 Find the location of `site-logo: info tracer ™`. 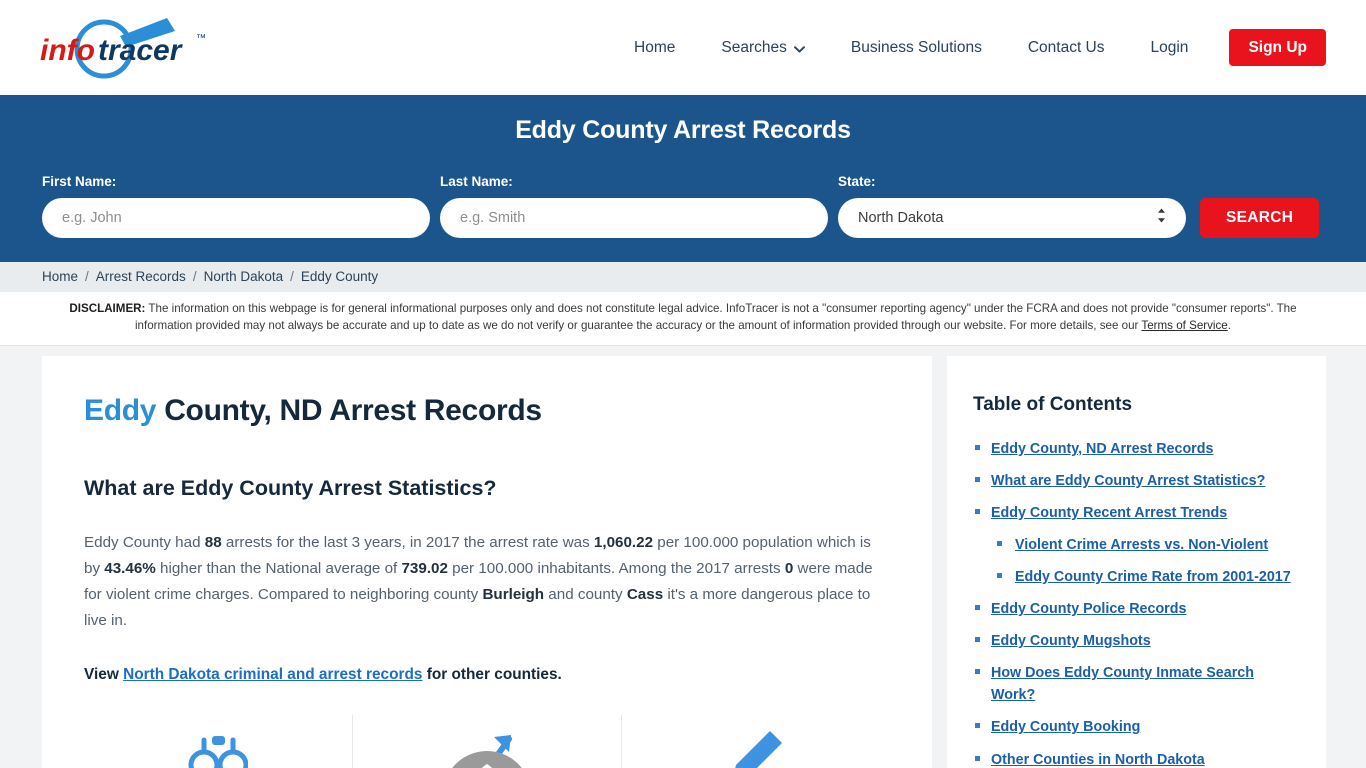

site-logo: info tracer ™ is located at coordinates (126, 48).